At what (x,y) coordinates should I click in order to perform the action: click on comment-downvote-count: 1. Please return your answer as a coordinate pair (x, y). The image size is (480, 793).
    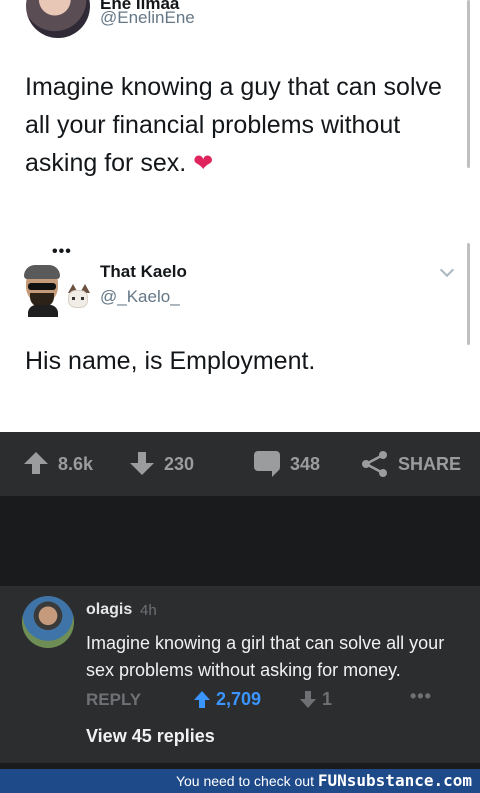
    Looking at the image, I should click on (327, 699).